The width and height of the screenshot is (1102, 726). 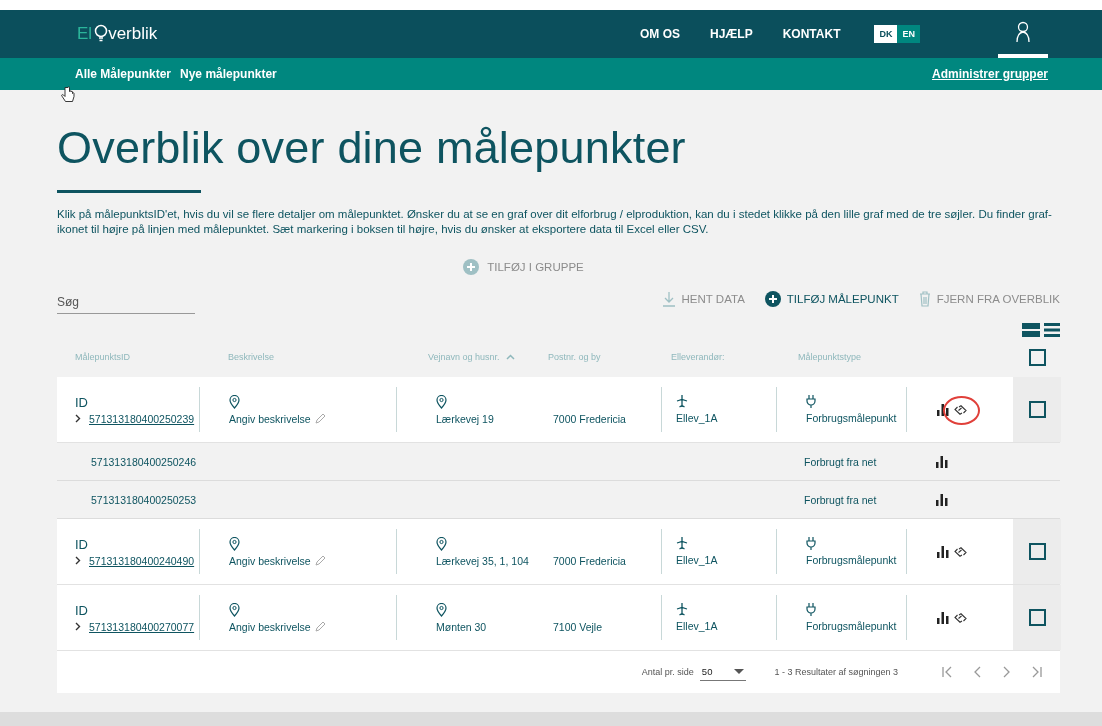 What do you see at coordinates (142, 560) in the screenshot?
I see `meter-id-link: 571313180400240490` at bounding box center [142, 560].